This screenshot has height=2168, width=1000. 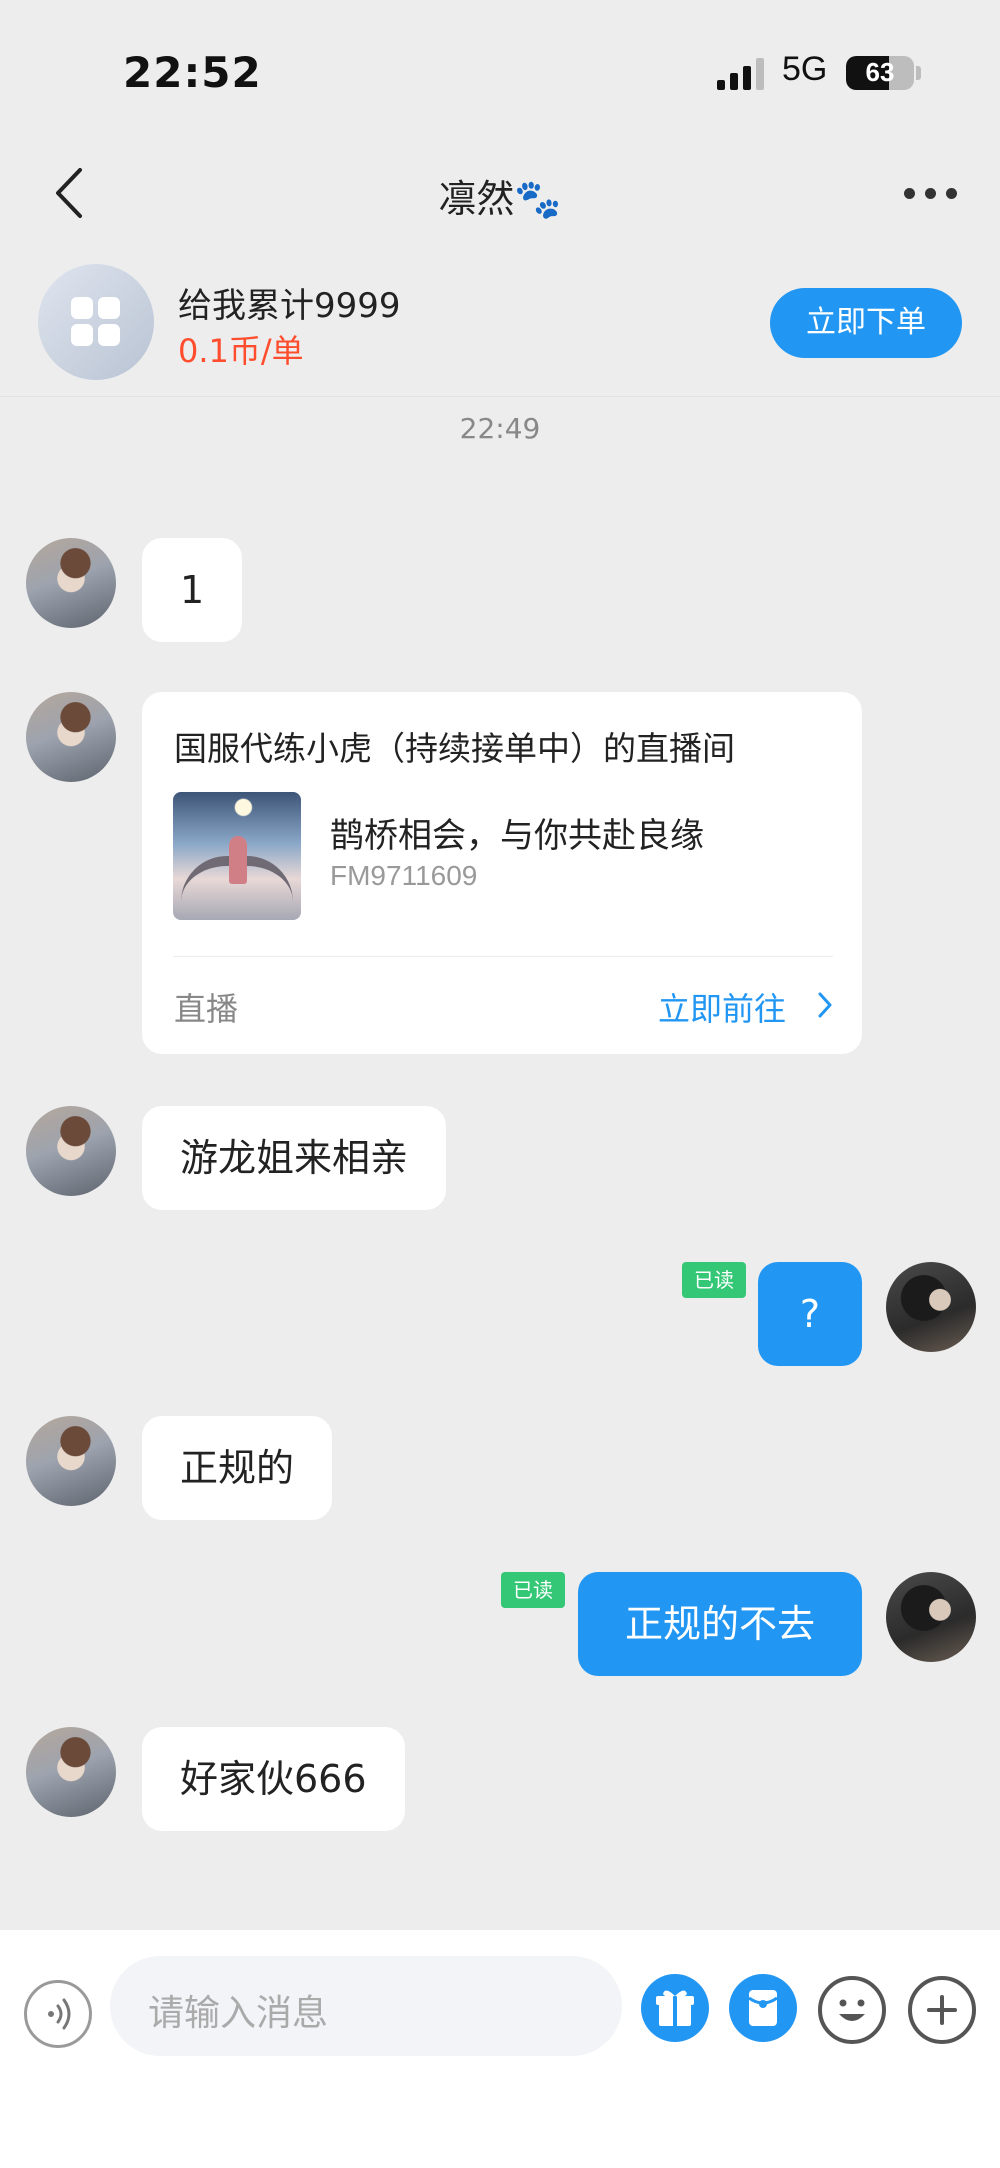 I want to click on apps-grid-icon, so click(x=96, y=322).